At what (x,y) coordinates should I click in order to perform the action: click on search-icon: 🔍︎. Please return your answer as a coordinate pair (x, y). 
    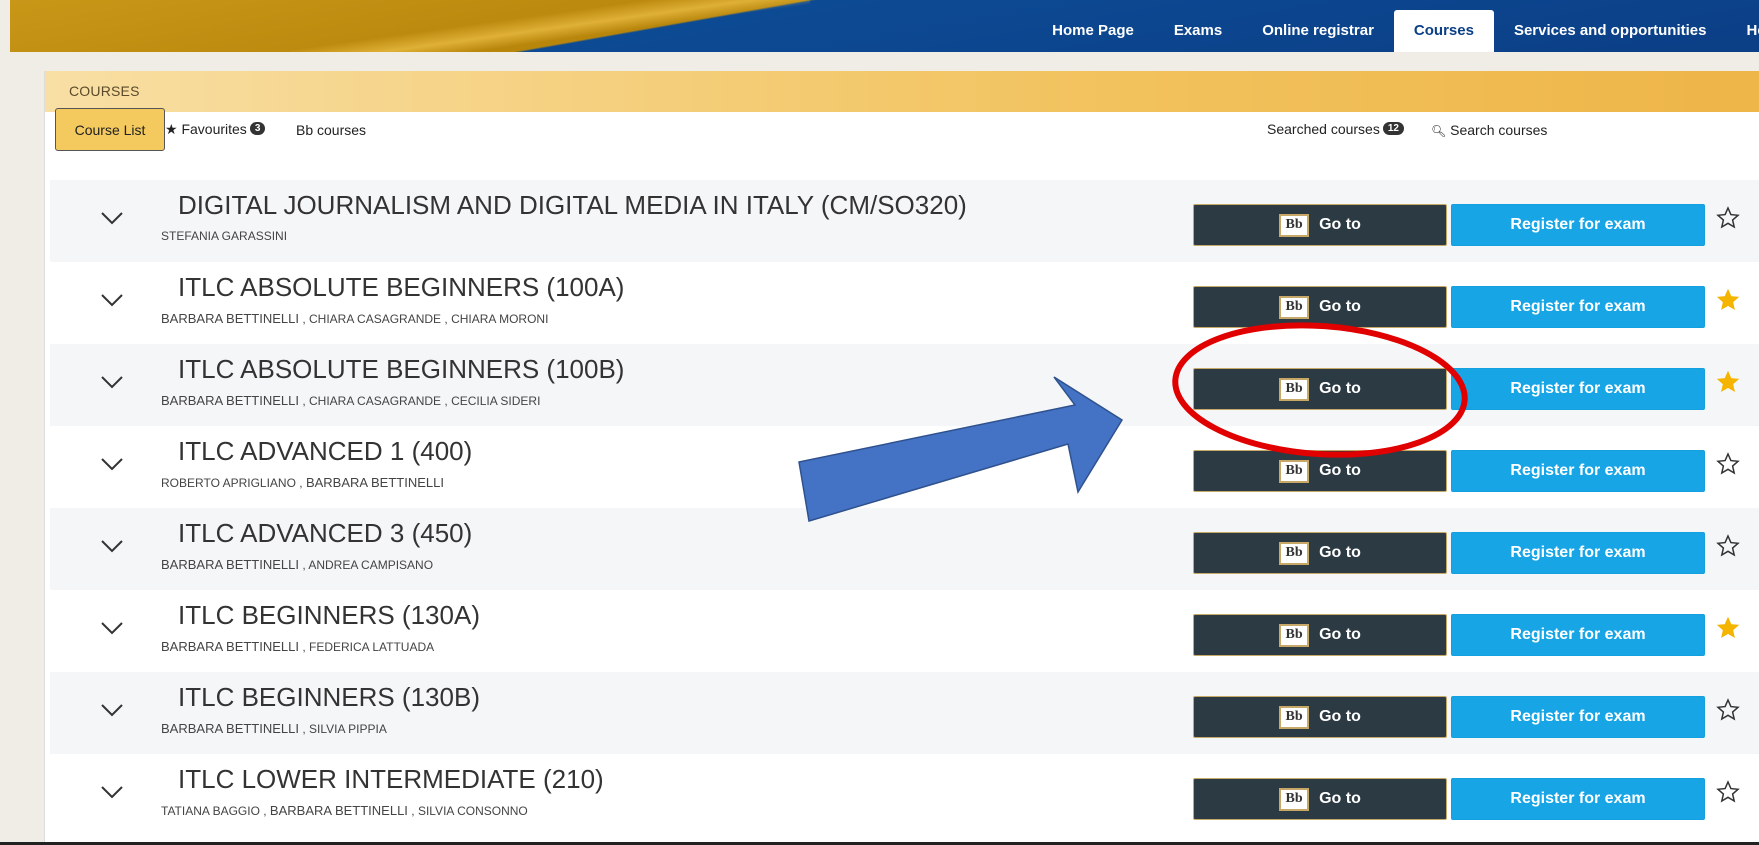
    Looking at the image, I should click on (1439, 131).